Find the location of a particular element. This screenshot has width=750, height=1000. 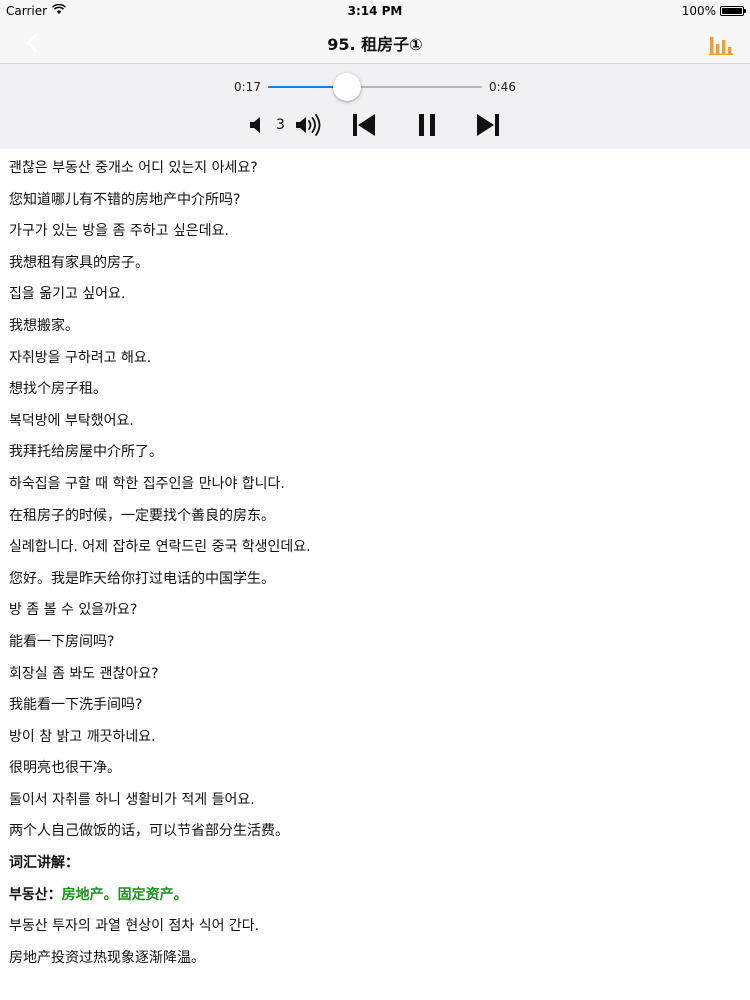

playback-controls: 3 is located at coordinates (375, 125).